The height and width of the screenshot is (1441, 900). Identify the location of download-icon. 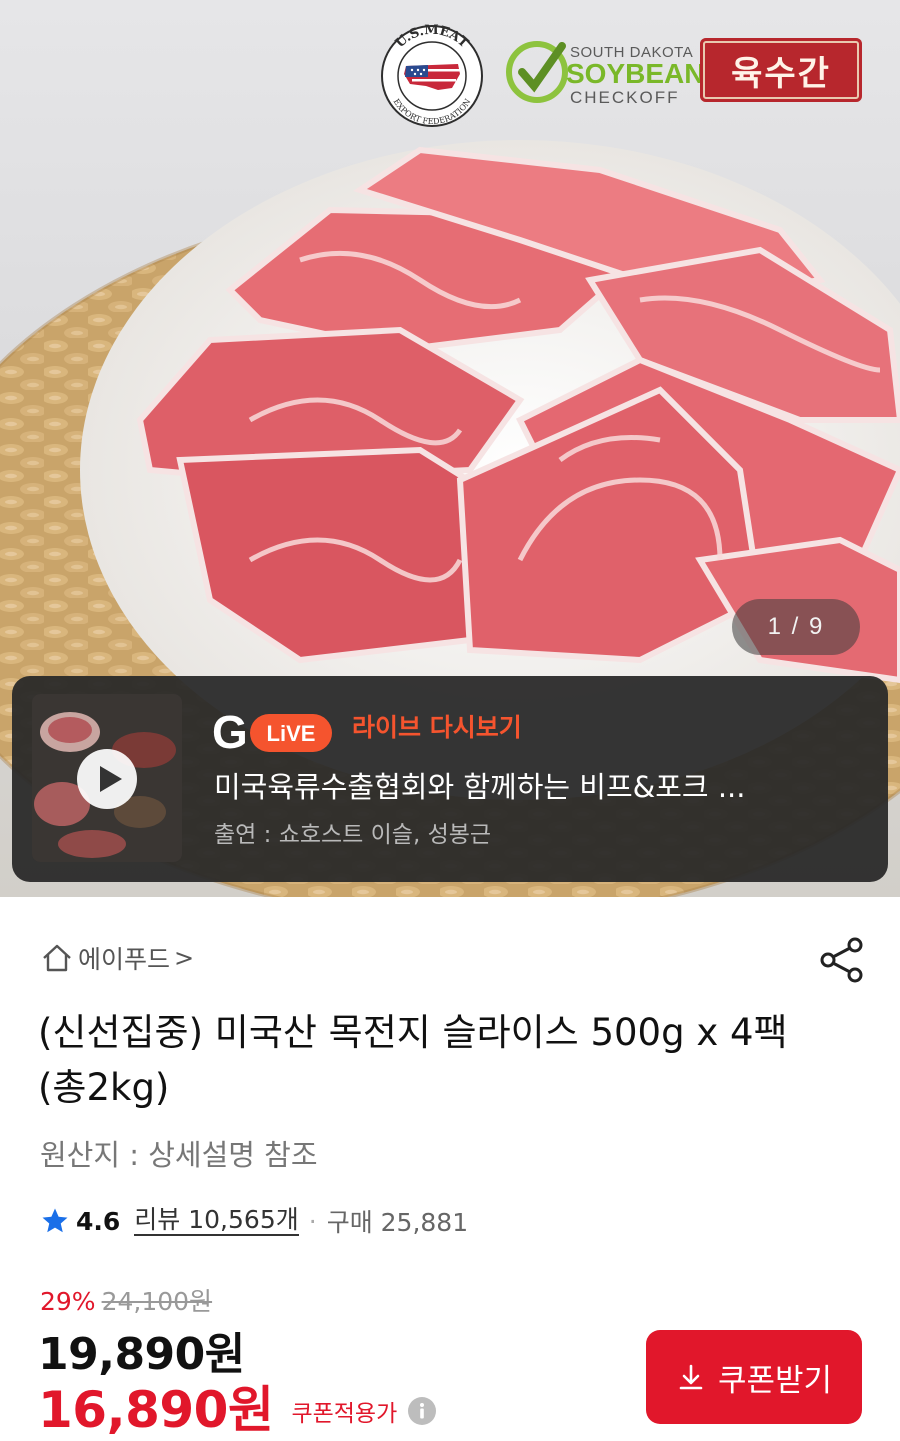
(691, 1377).